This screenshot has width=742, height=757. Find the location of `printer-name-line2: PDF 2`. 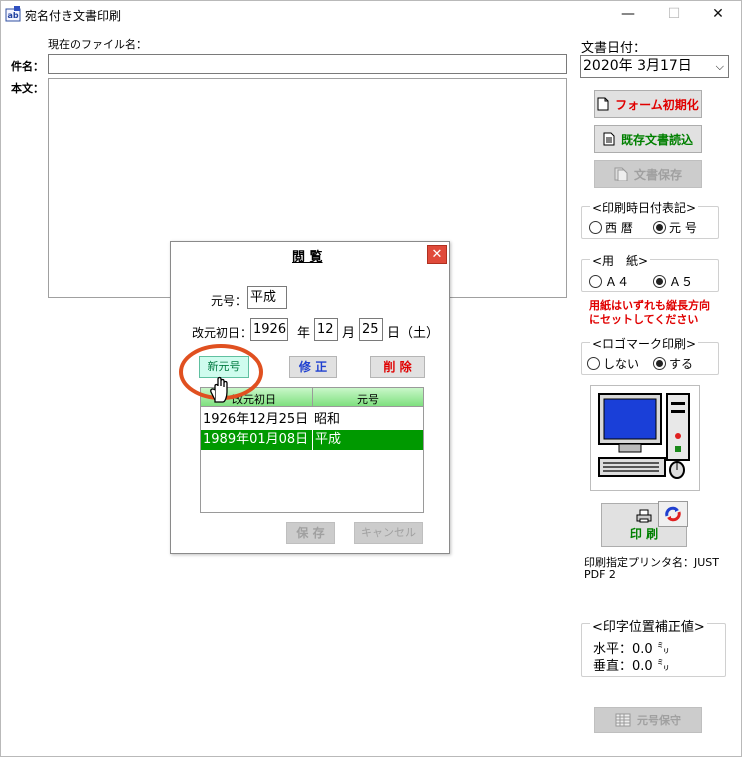

printer-name-line2: PDF 2 is located at coordinates (600, 574).